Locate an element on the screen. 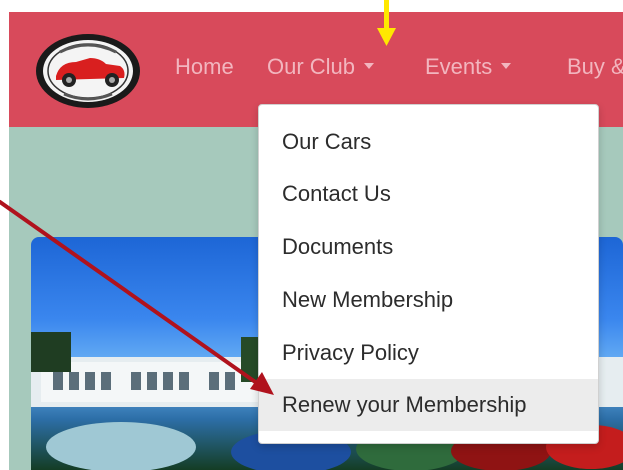 The image size is (623, 470). dropdown-item-our-cars: Our Cars is located at coordinates (428, 142).